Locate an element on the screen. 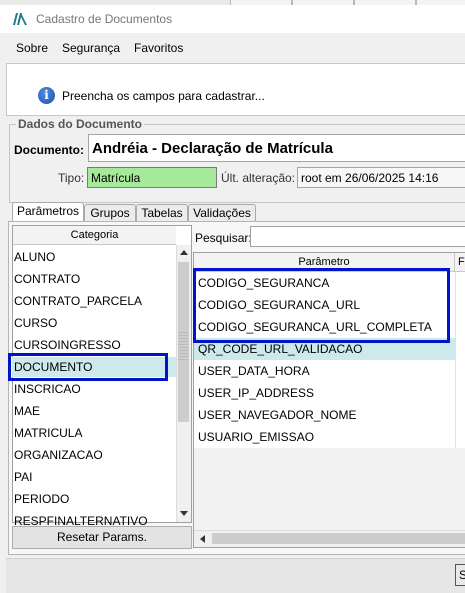 The height and width of the screenshot is (593, 465). category-item: CURSO is located at coordinates (35, 323).